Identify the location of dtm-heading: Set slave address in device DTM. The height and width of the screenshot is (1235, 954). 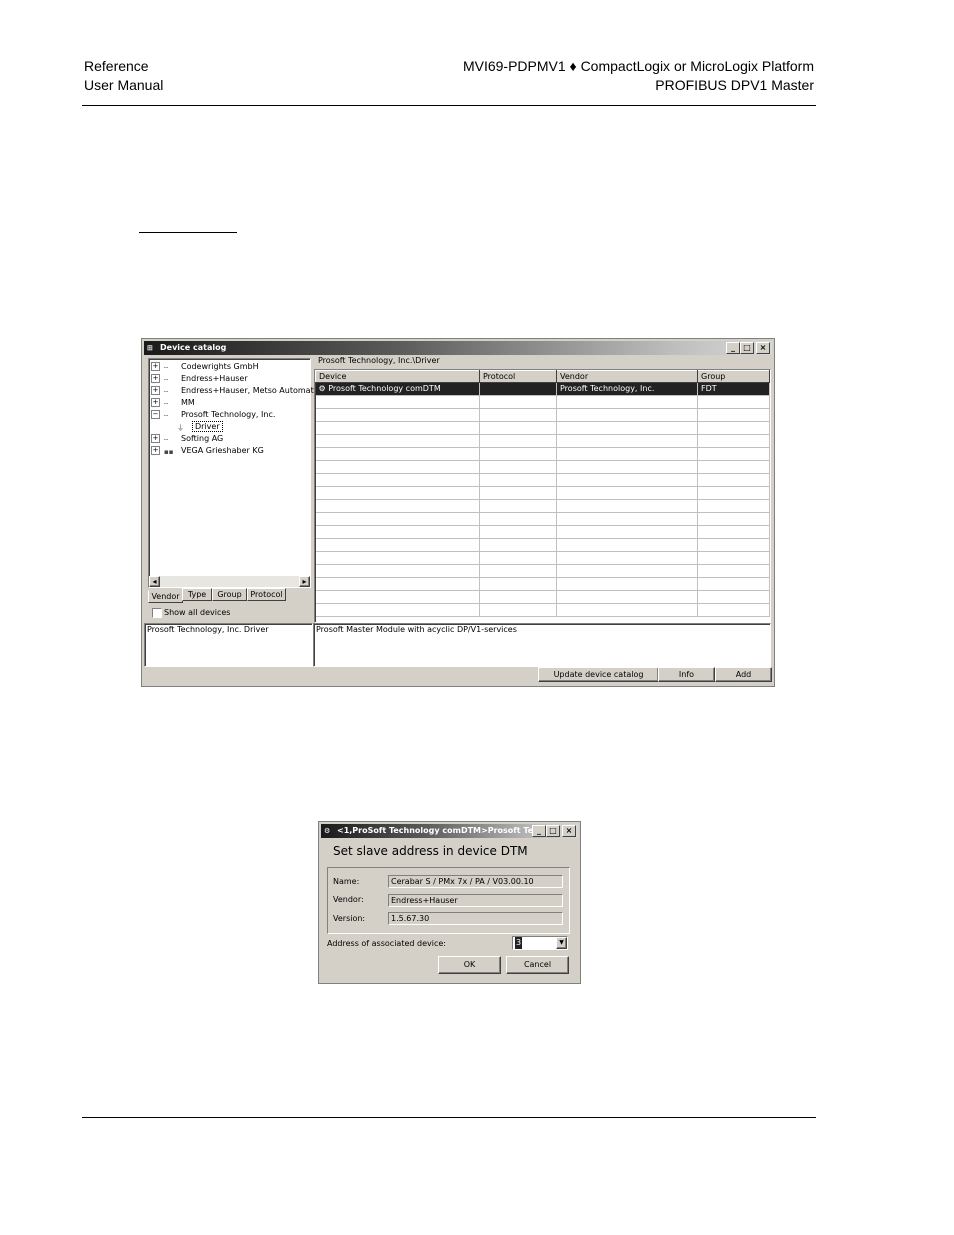
(430, 851).